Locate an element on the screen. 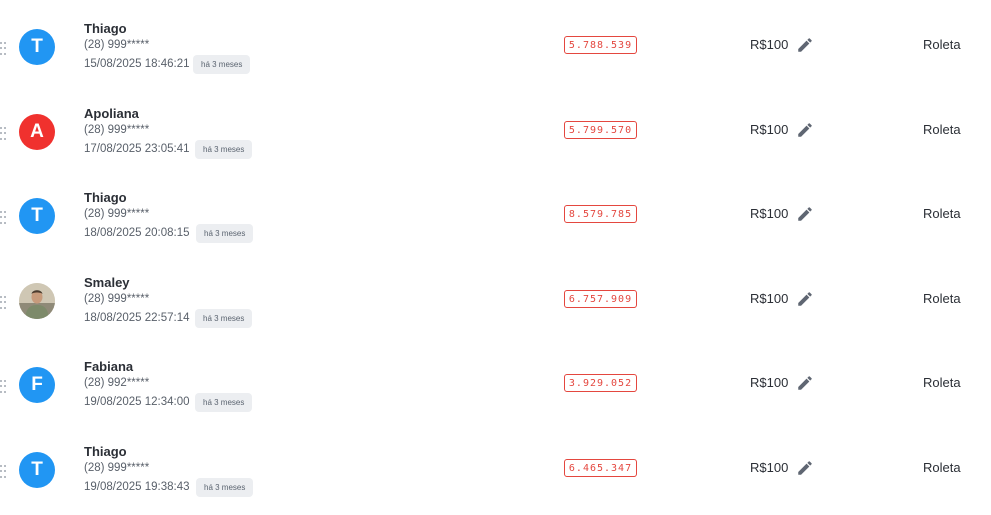 This screenshot has height=515, width=991. participant-name: Fabiana is located at coordinates (109, 366).